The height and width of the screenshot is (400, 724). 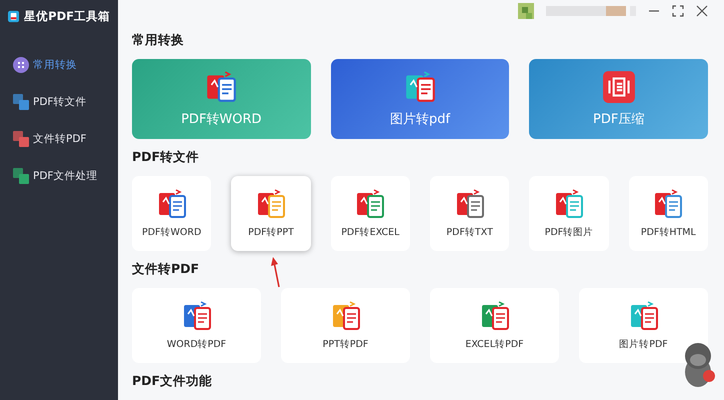 What do you see at coordinates (494, 325) in the screenshot?
I see `tool-card: EXCEL转PDF` at bounding box center [494, 325].